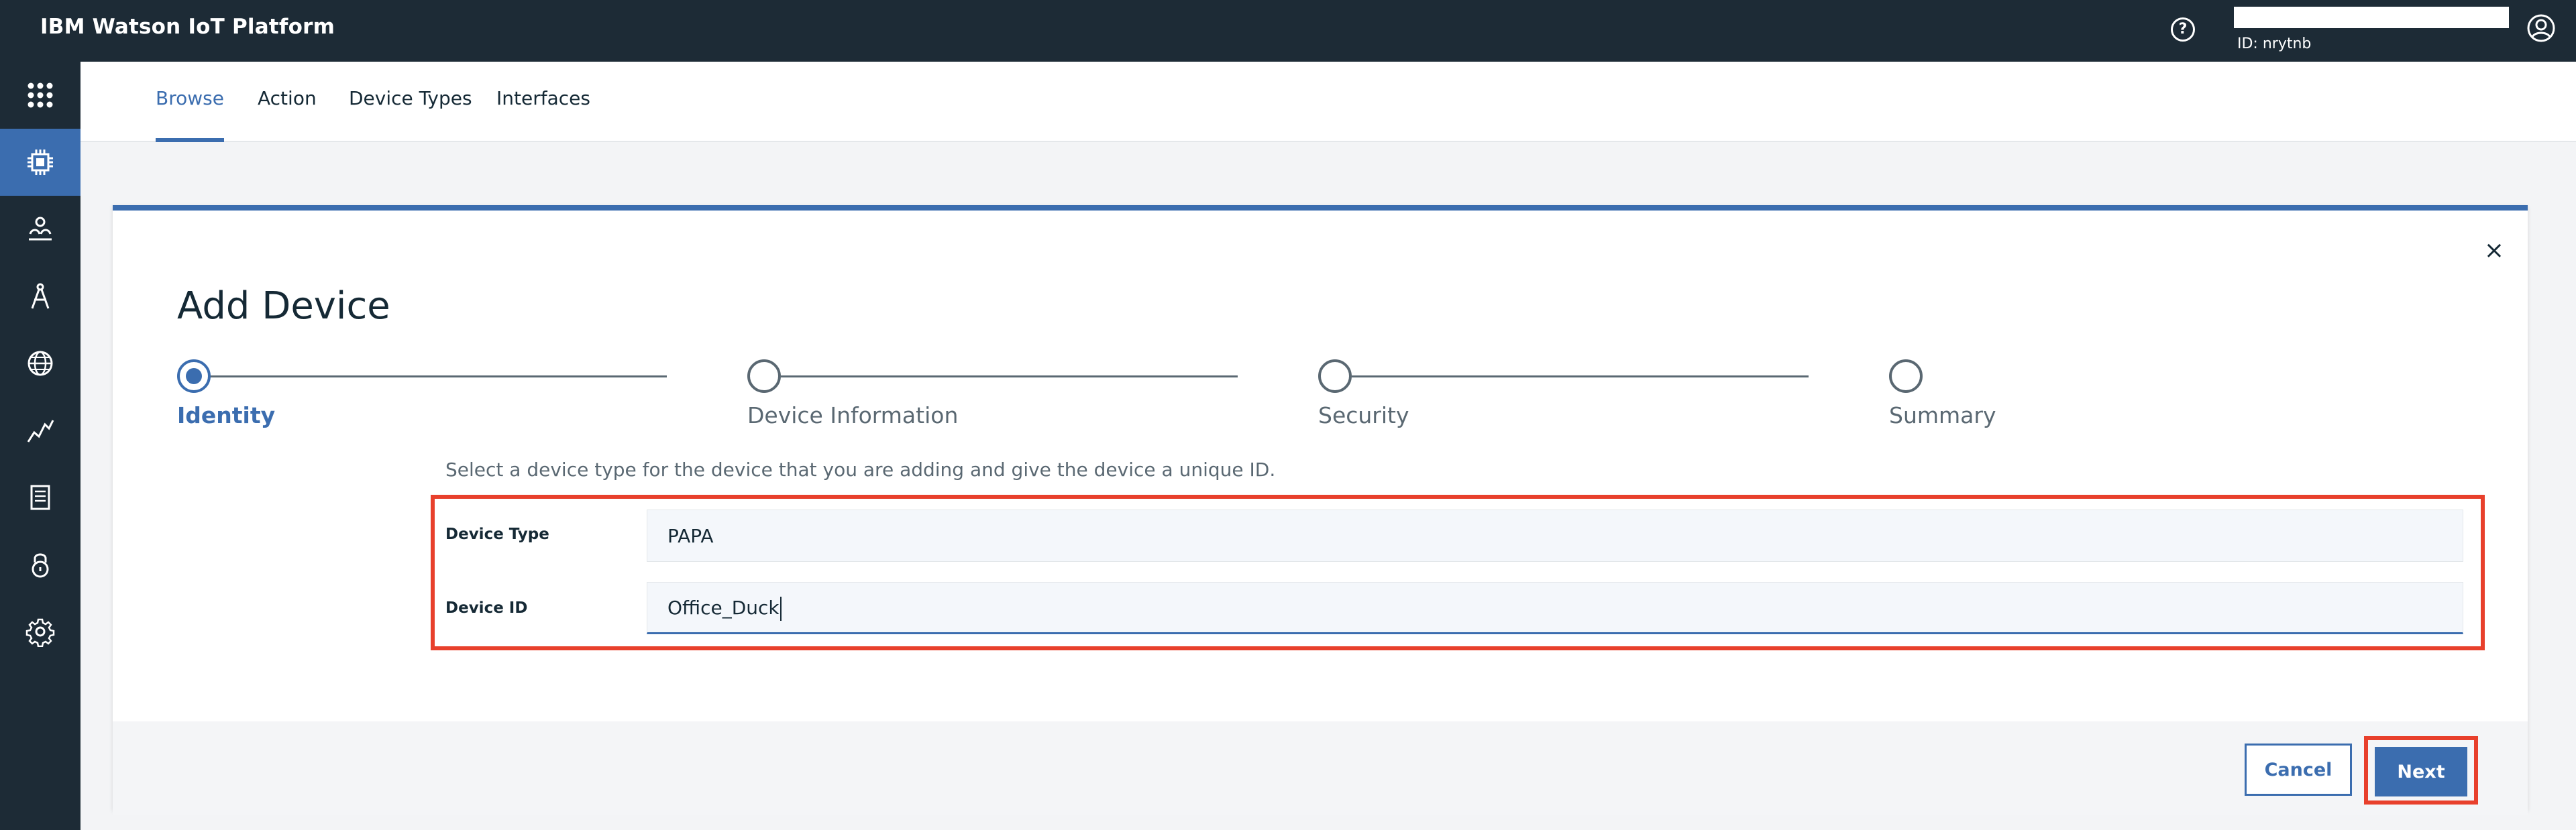  Describe the element at coordinates (2541, 28) in the screenshot. I see `user-profile-icon` at that location.